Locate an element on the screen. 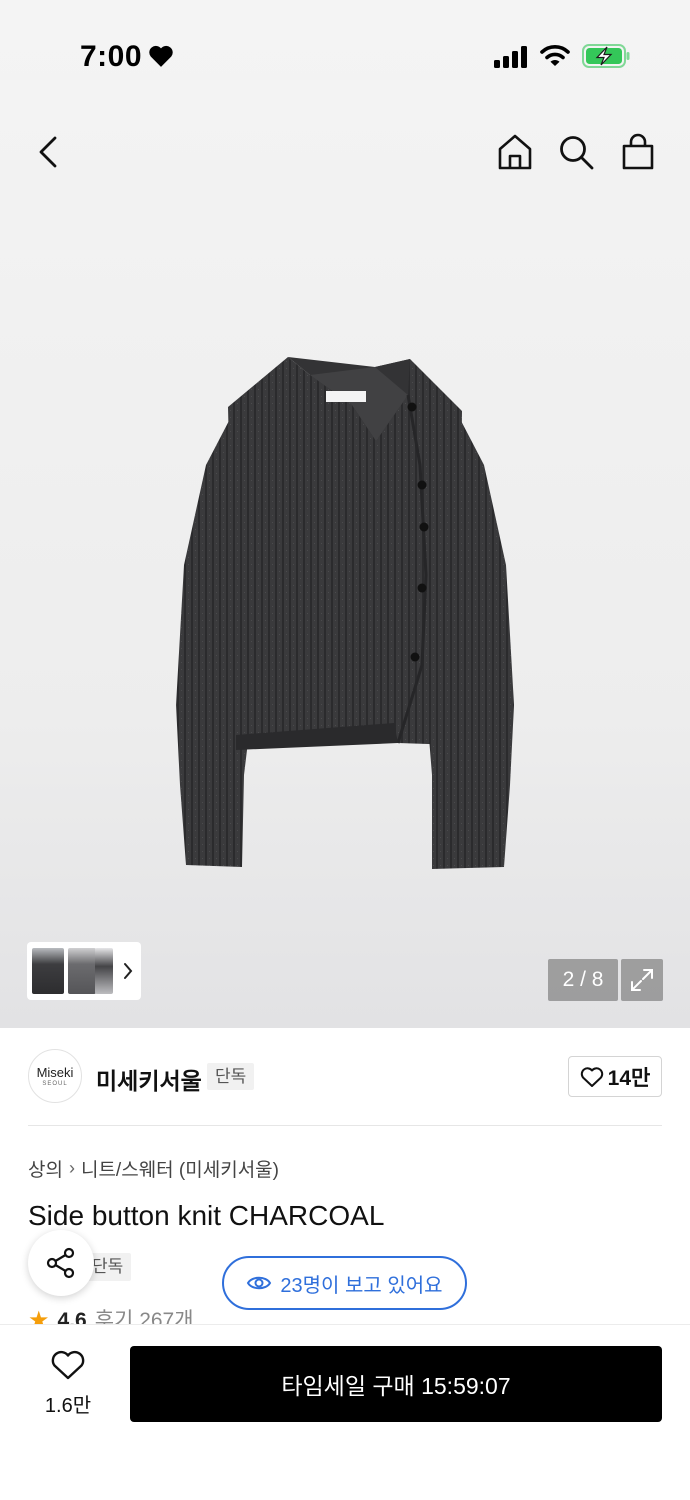 The width and height of the screenshot is (690, 1500). brand-logo: Miseki SEOUL is located at coordinates (55, 1076).